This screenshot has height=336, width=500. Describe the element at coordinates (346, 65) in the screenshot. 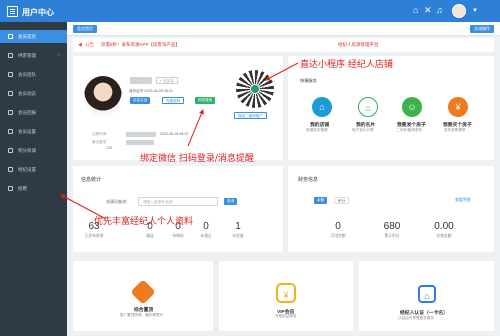

I see `annotation-mini-program: 直达小程序 经纪人店铺` at that location.